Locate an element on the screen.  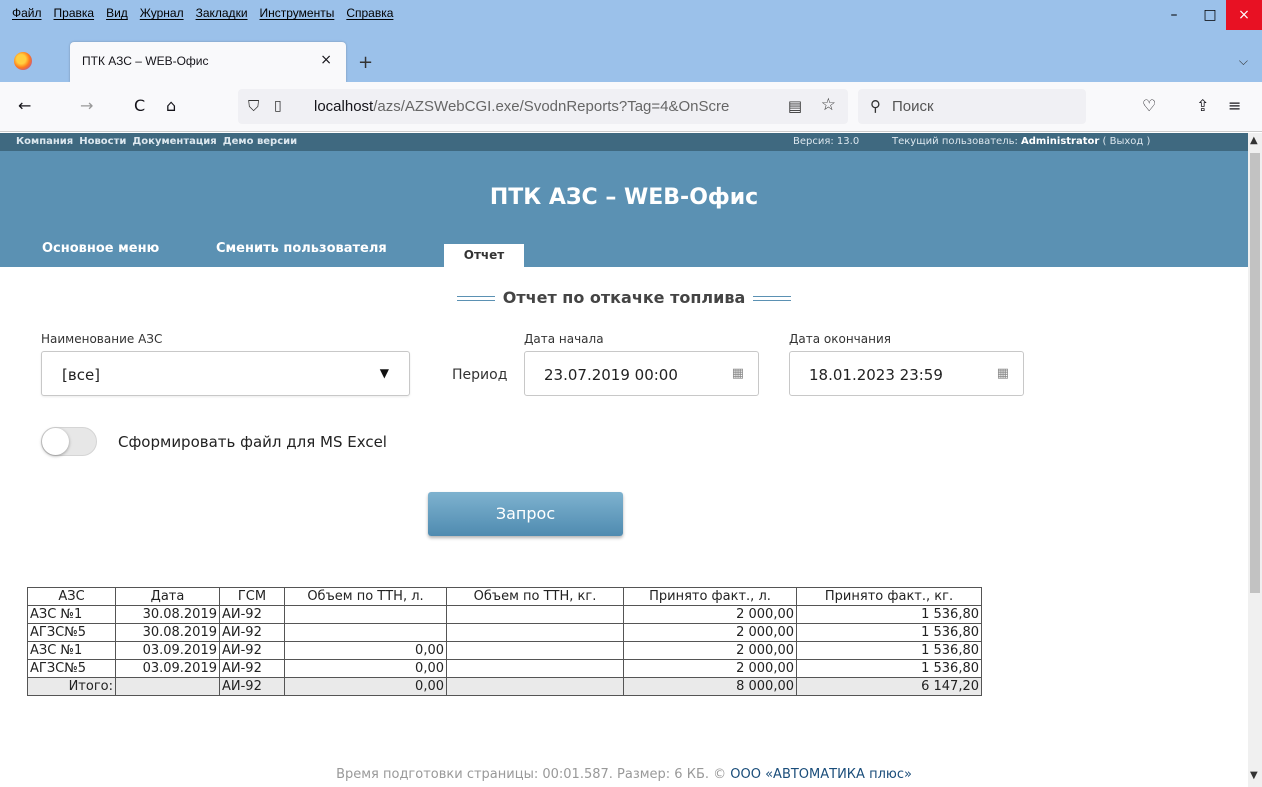
tab-close-icon: × is located at coordinates (326, 60).